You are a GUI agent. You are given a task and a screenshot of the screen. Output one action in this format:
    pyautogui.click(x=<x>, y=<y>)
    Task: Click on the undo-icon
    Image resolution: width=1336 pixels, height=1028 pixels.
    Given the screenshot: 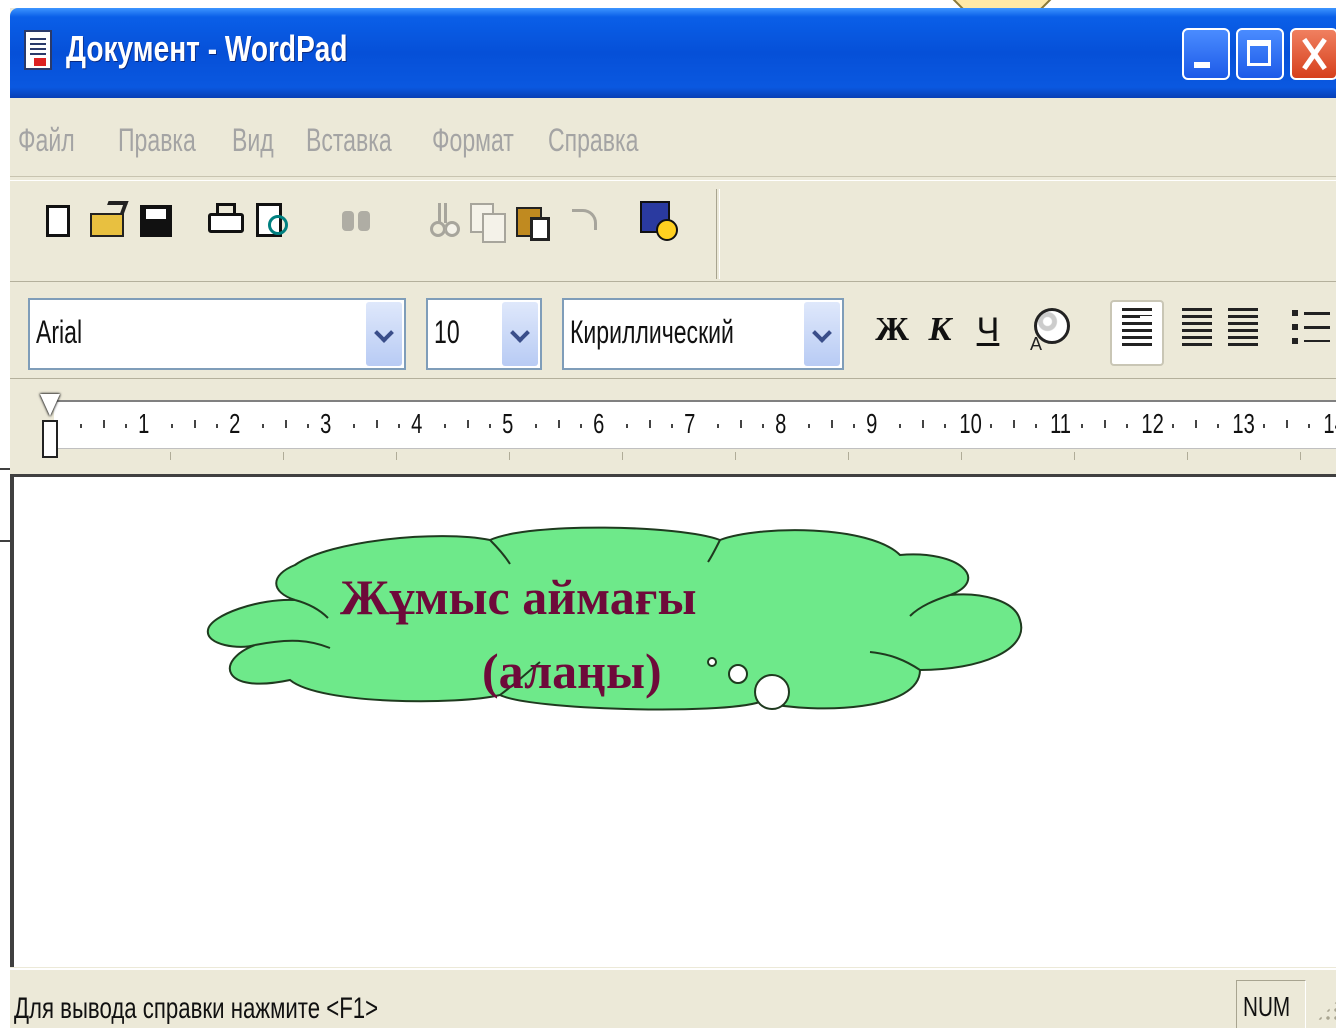 What is the action you would take?
    pyautogui.click(x=584, y=221)
    